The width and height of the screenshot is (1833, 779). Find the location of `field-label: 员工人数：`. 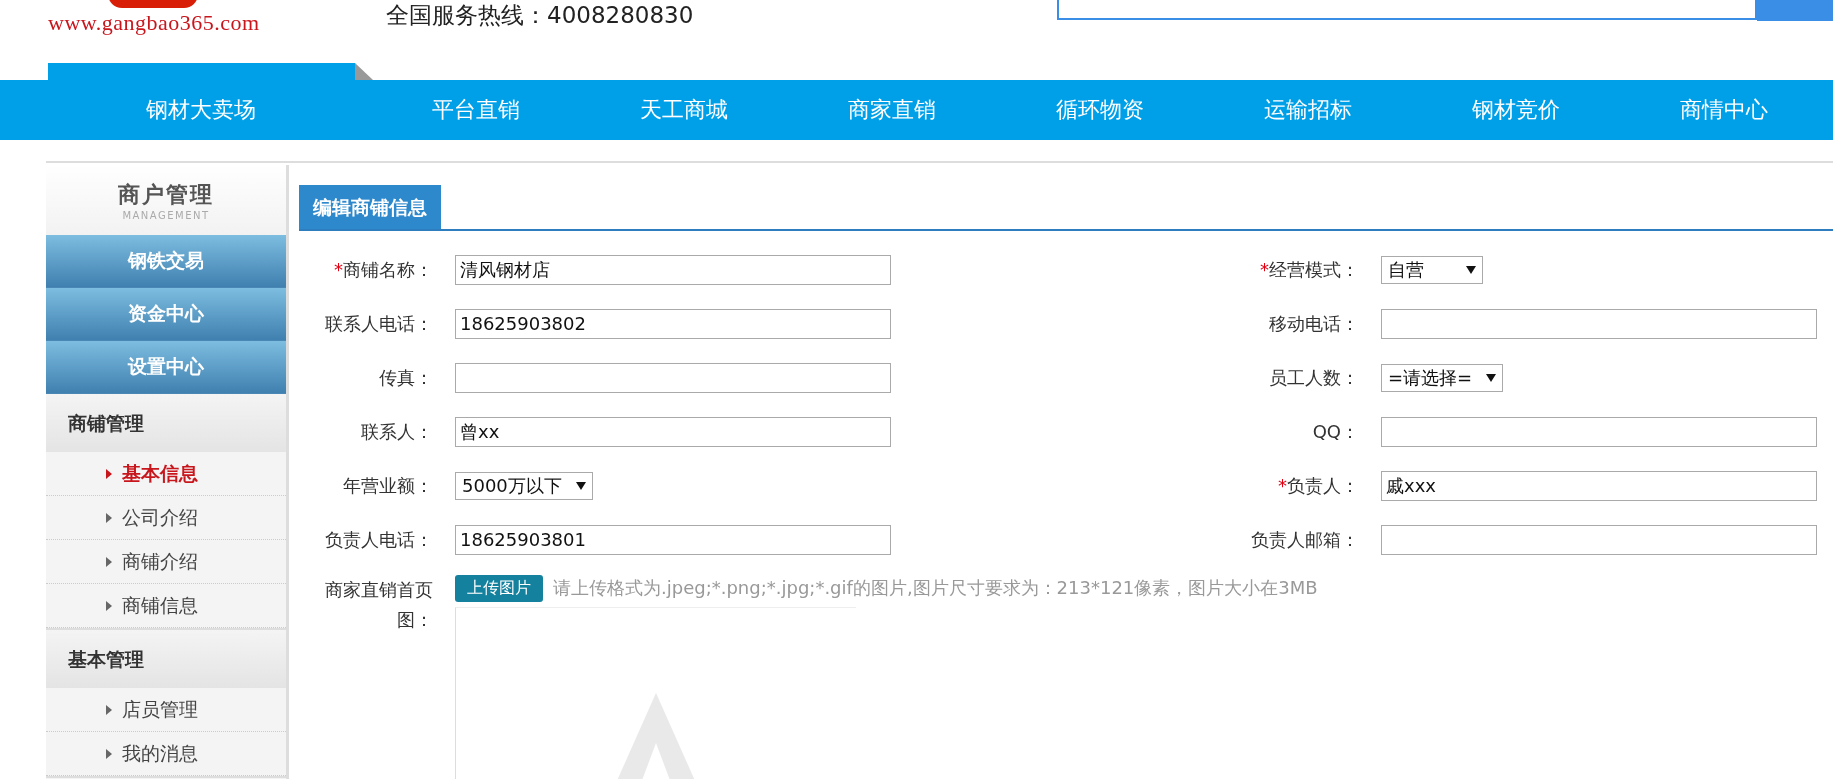

field-label: 员工人数： is located at coordinates (1313, 378).